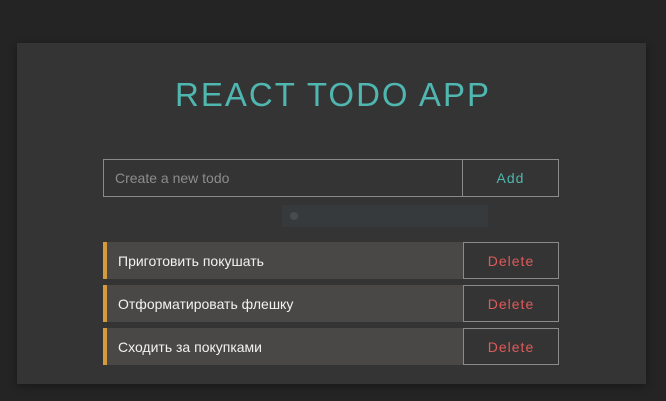 This screenshot has height=401, width=666. I want to click on todo-item: Сходить за покупками Delete, so click(331, 346).